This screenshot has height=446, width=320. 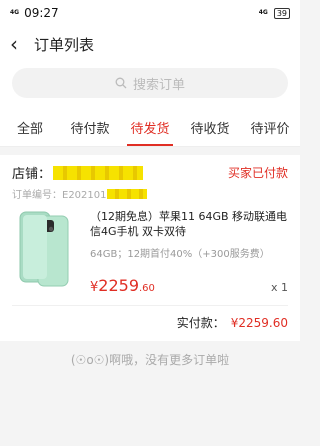 What do you see at coordinates (64, 44) in the screenshot?
I see `page-title: 订单列表` at bounding box center [64, 44].